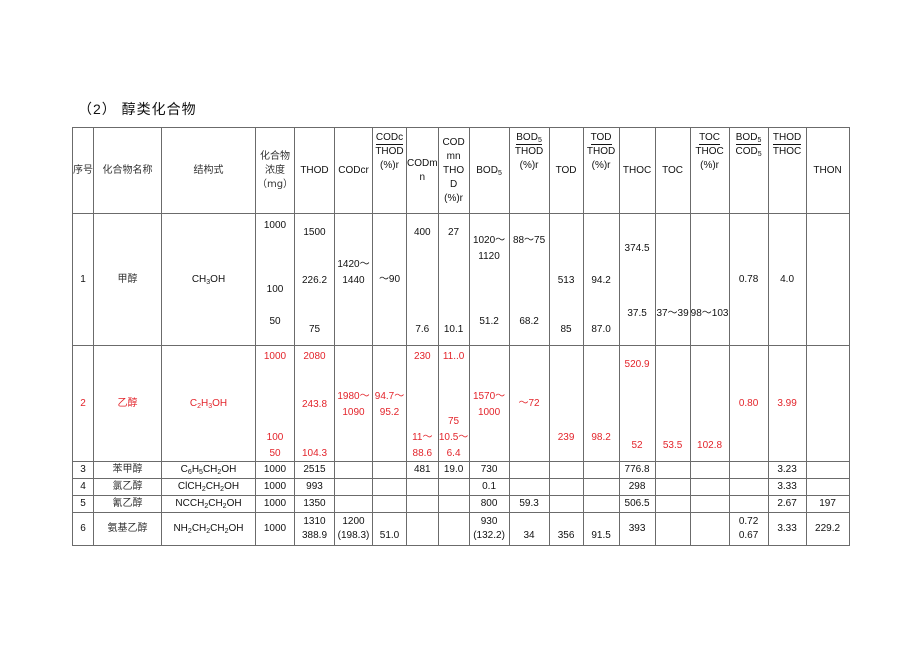  I want to click on header-bod5-cod5: BOD5 COD5, so click(748, 170).